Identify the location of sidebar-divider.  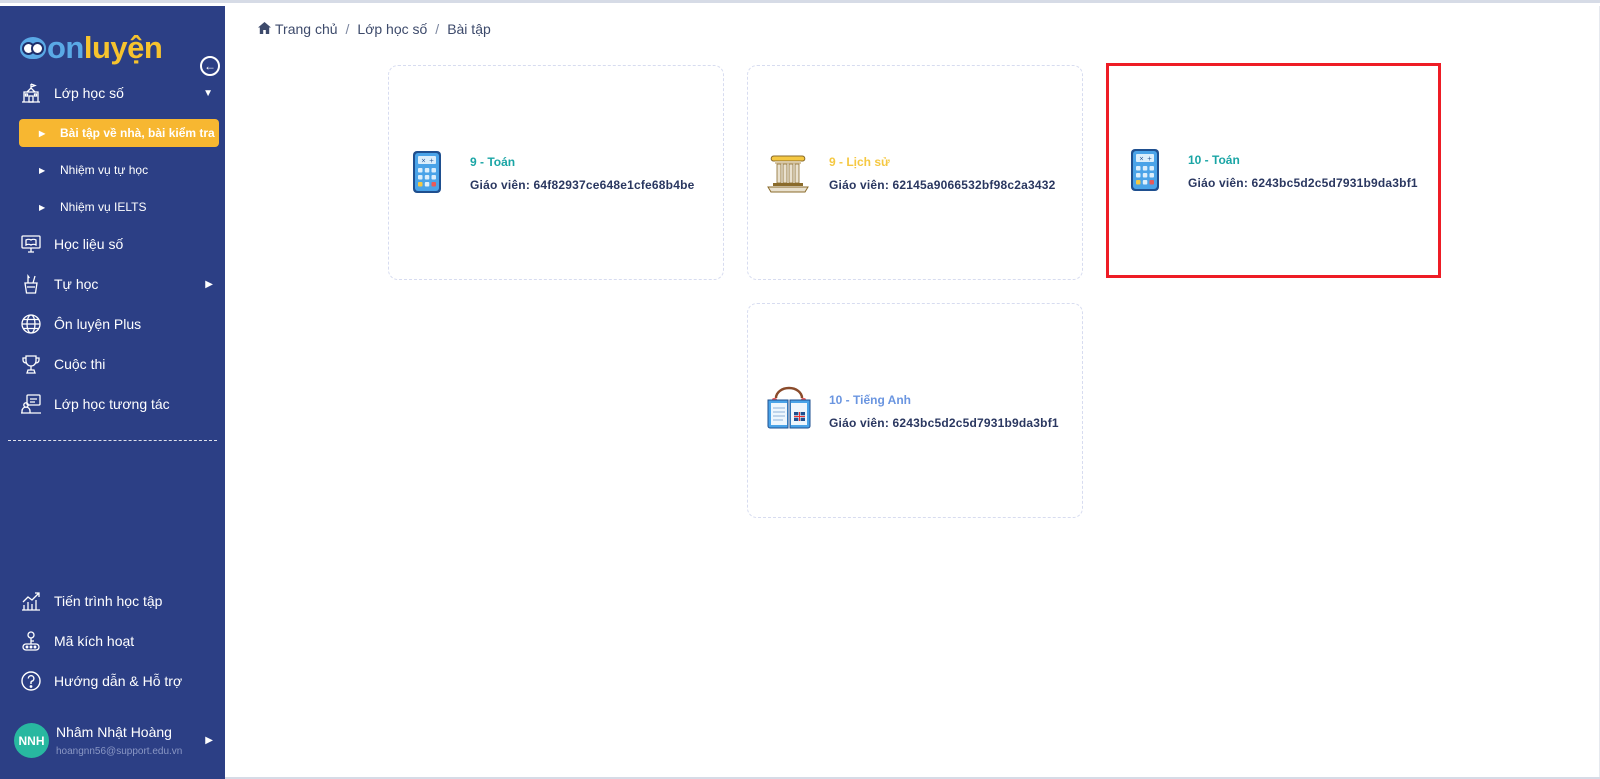
(112, 440).